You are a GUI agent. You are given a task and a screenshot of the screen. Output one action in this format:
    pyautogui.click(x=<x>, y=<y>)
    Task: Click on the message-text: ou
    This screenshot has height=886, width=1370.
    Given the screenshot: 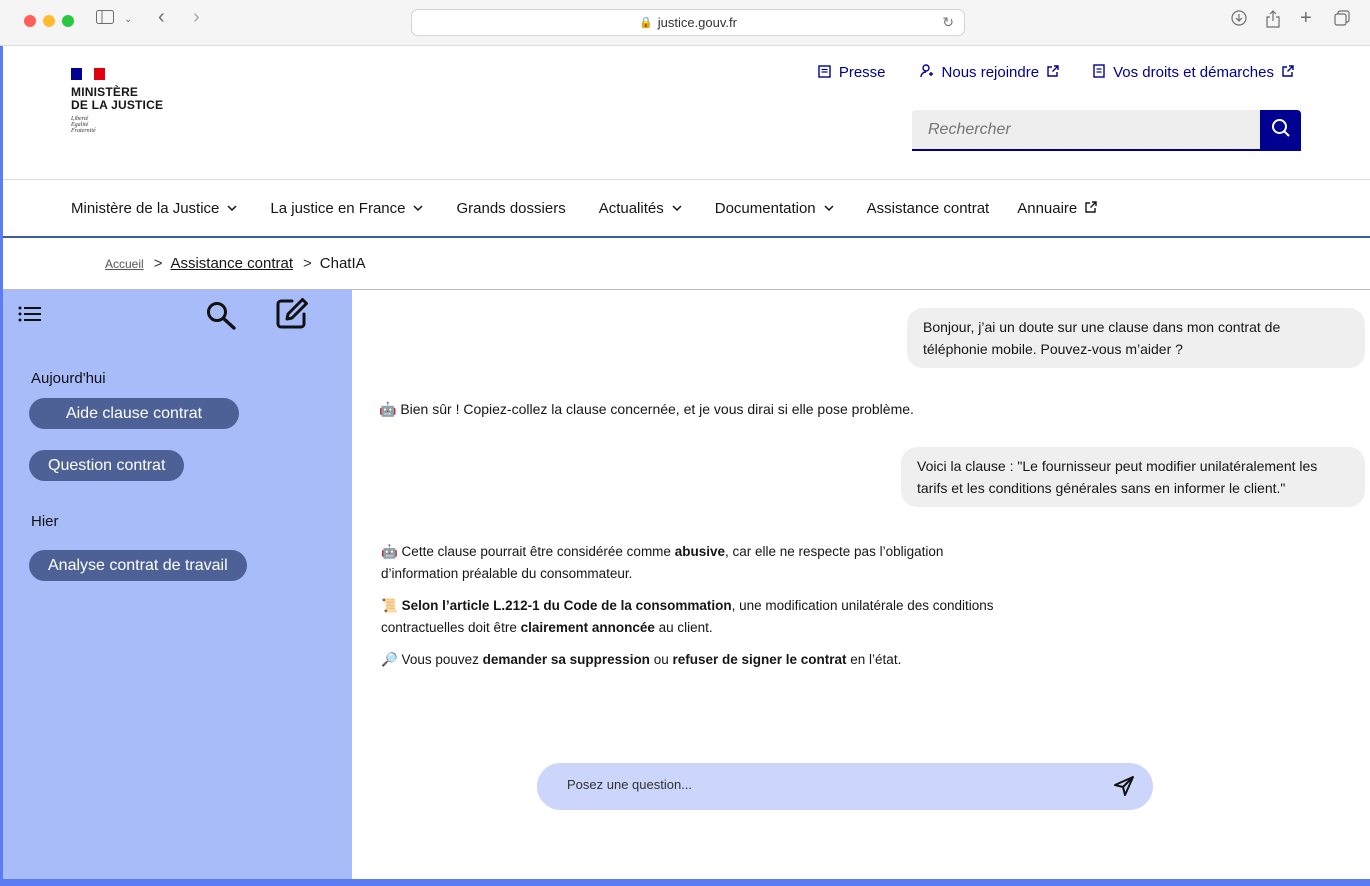 What is the action you would take?
    pyautogui.click(x=661, y=659)
    